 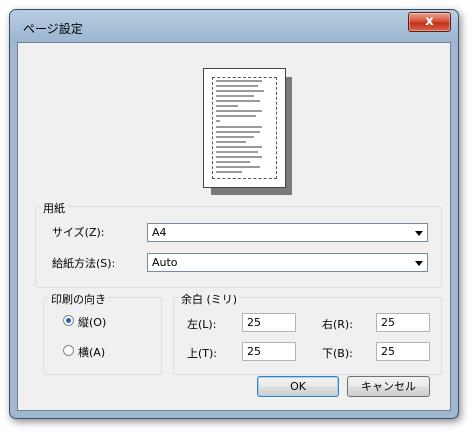 What do you see at coordinates (403, 322) in the screenshot?
I see `right-margin-input: 25` at bounding box center [403, 322].